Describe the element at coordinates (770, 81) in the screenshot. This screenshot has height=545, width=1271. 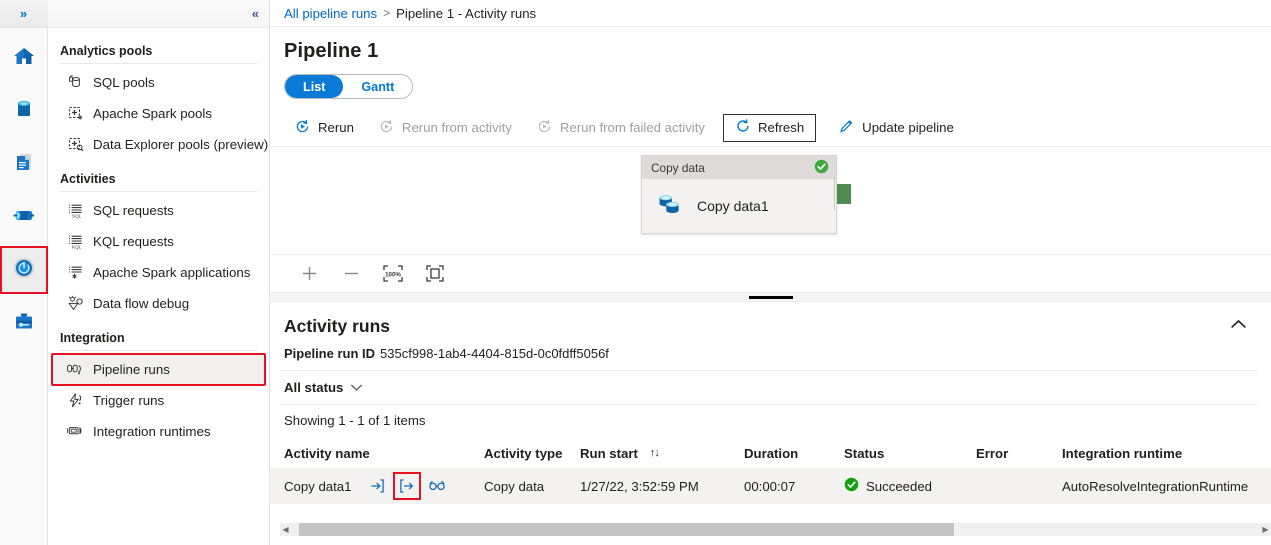
I see `view-mode-toggle-wrap: List Gantt` at that location.